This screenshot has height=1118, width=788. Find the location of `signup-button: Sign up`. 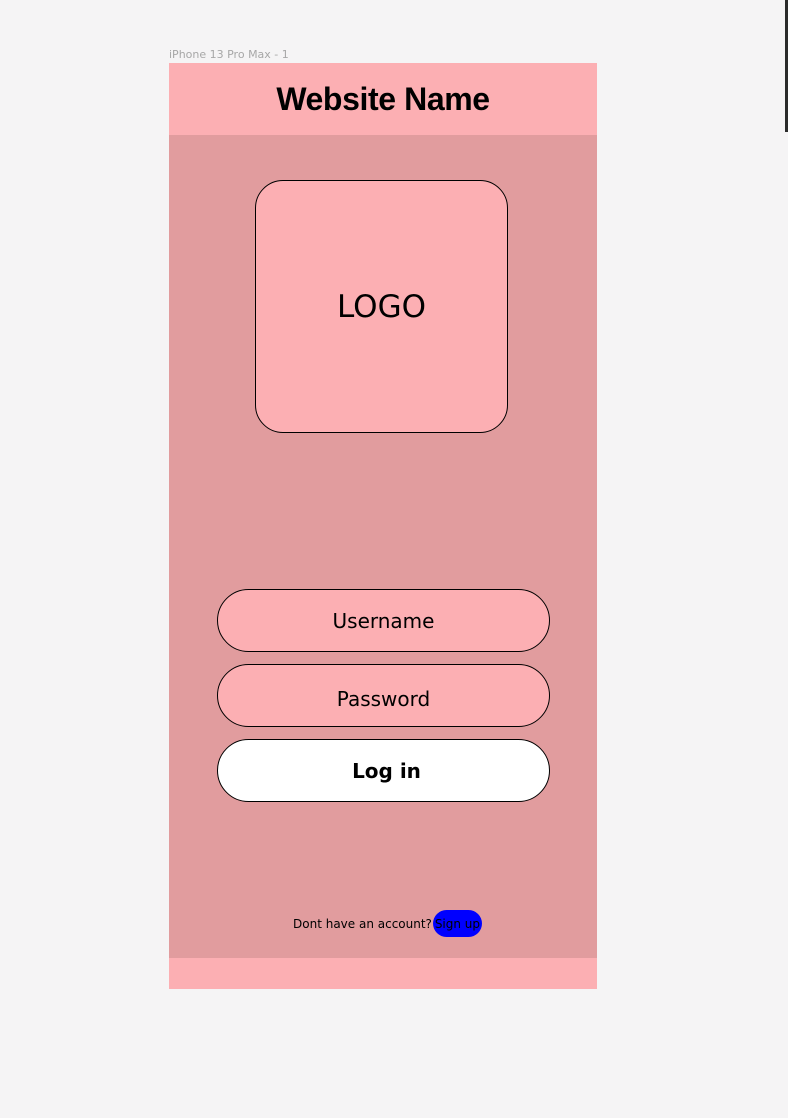

signup-button: Sign up is located at coordinates (457, 923).